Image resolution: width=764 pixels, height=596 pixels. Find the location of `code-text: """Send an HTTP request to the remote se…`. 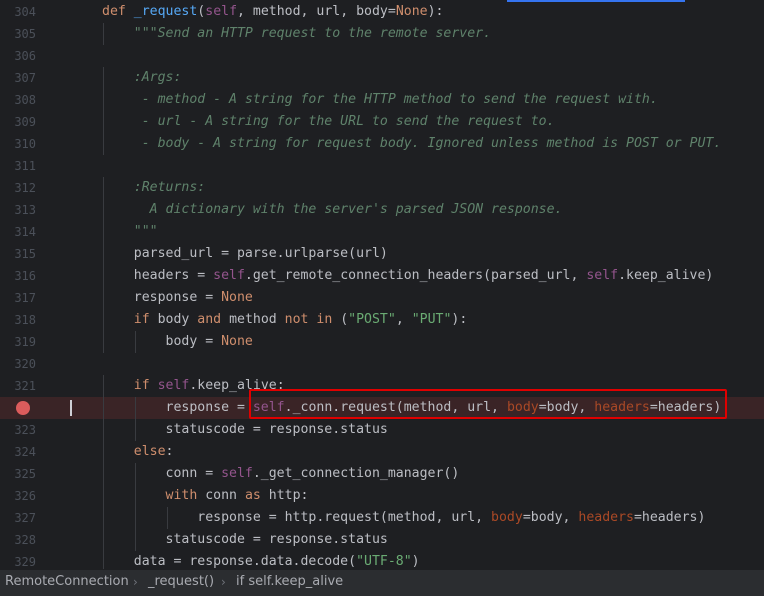

code-text: """Send an HTTP request to the remote se… is located at coordinates (296, 34).